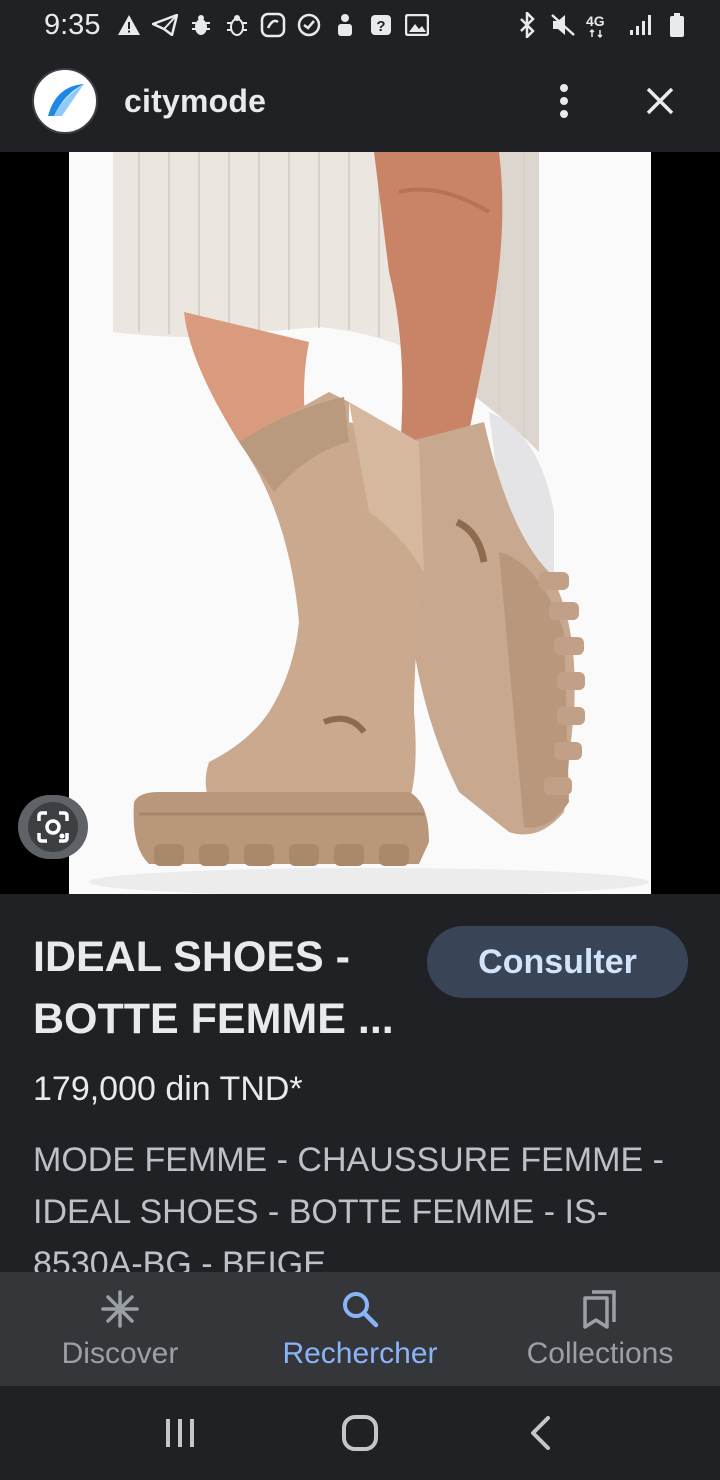  Describe the element at coordinates (345, 25) in the screenshot. I see `person-icon` at that location.